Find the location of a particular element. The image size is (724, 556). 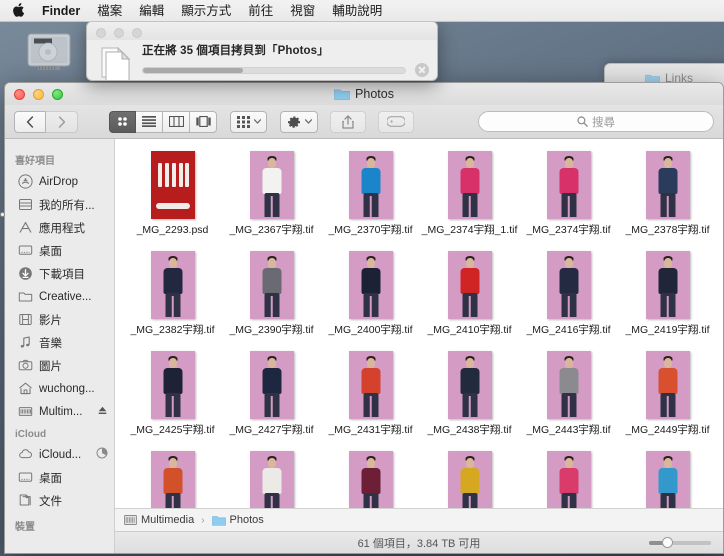

navigation-buttons is located at coordinates (46, 121).